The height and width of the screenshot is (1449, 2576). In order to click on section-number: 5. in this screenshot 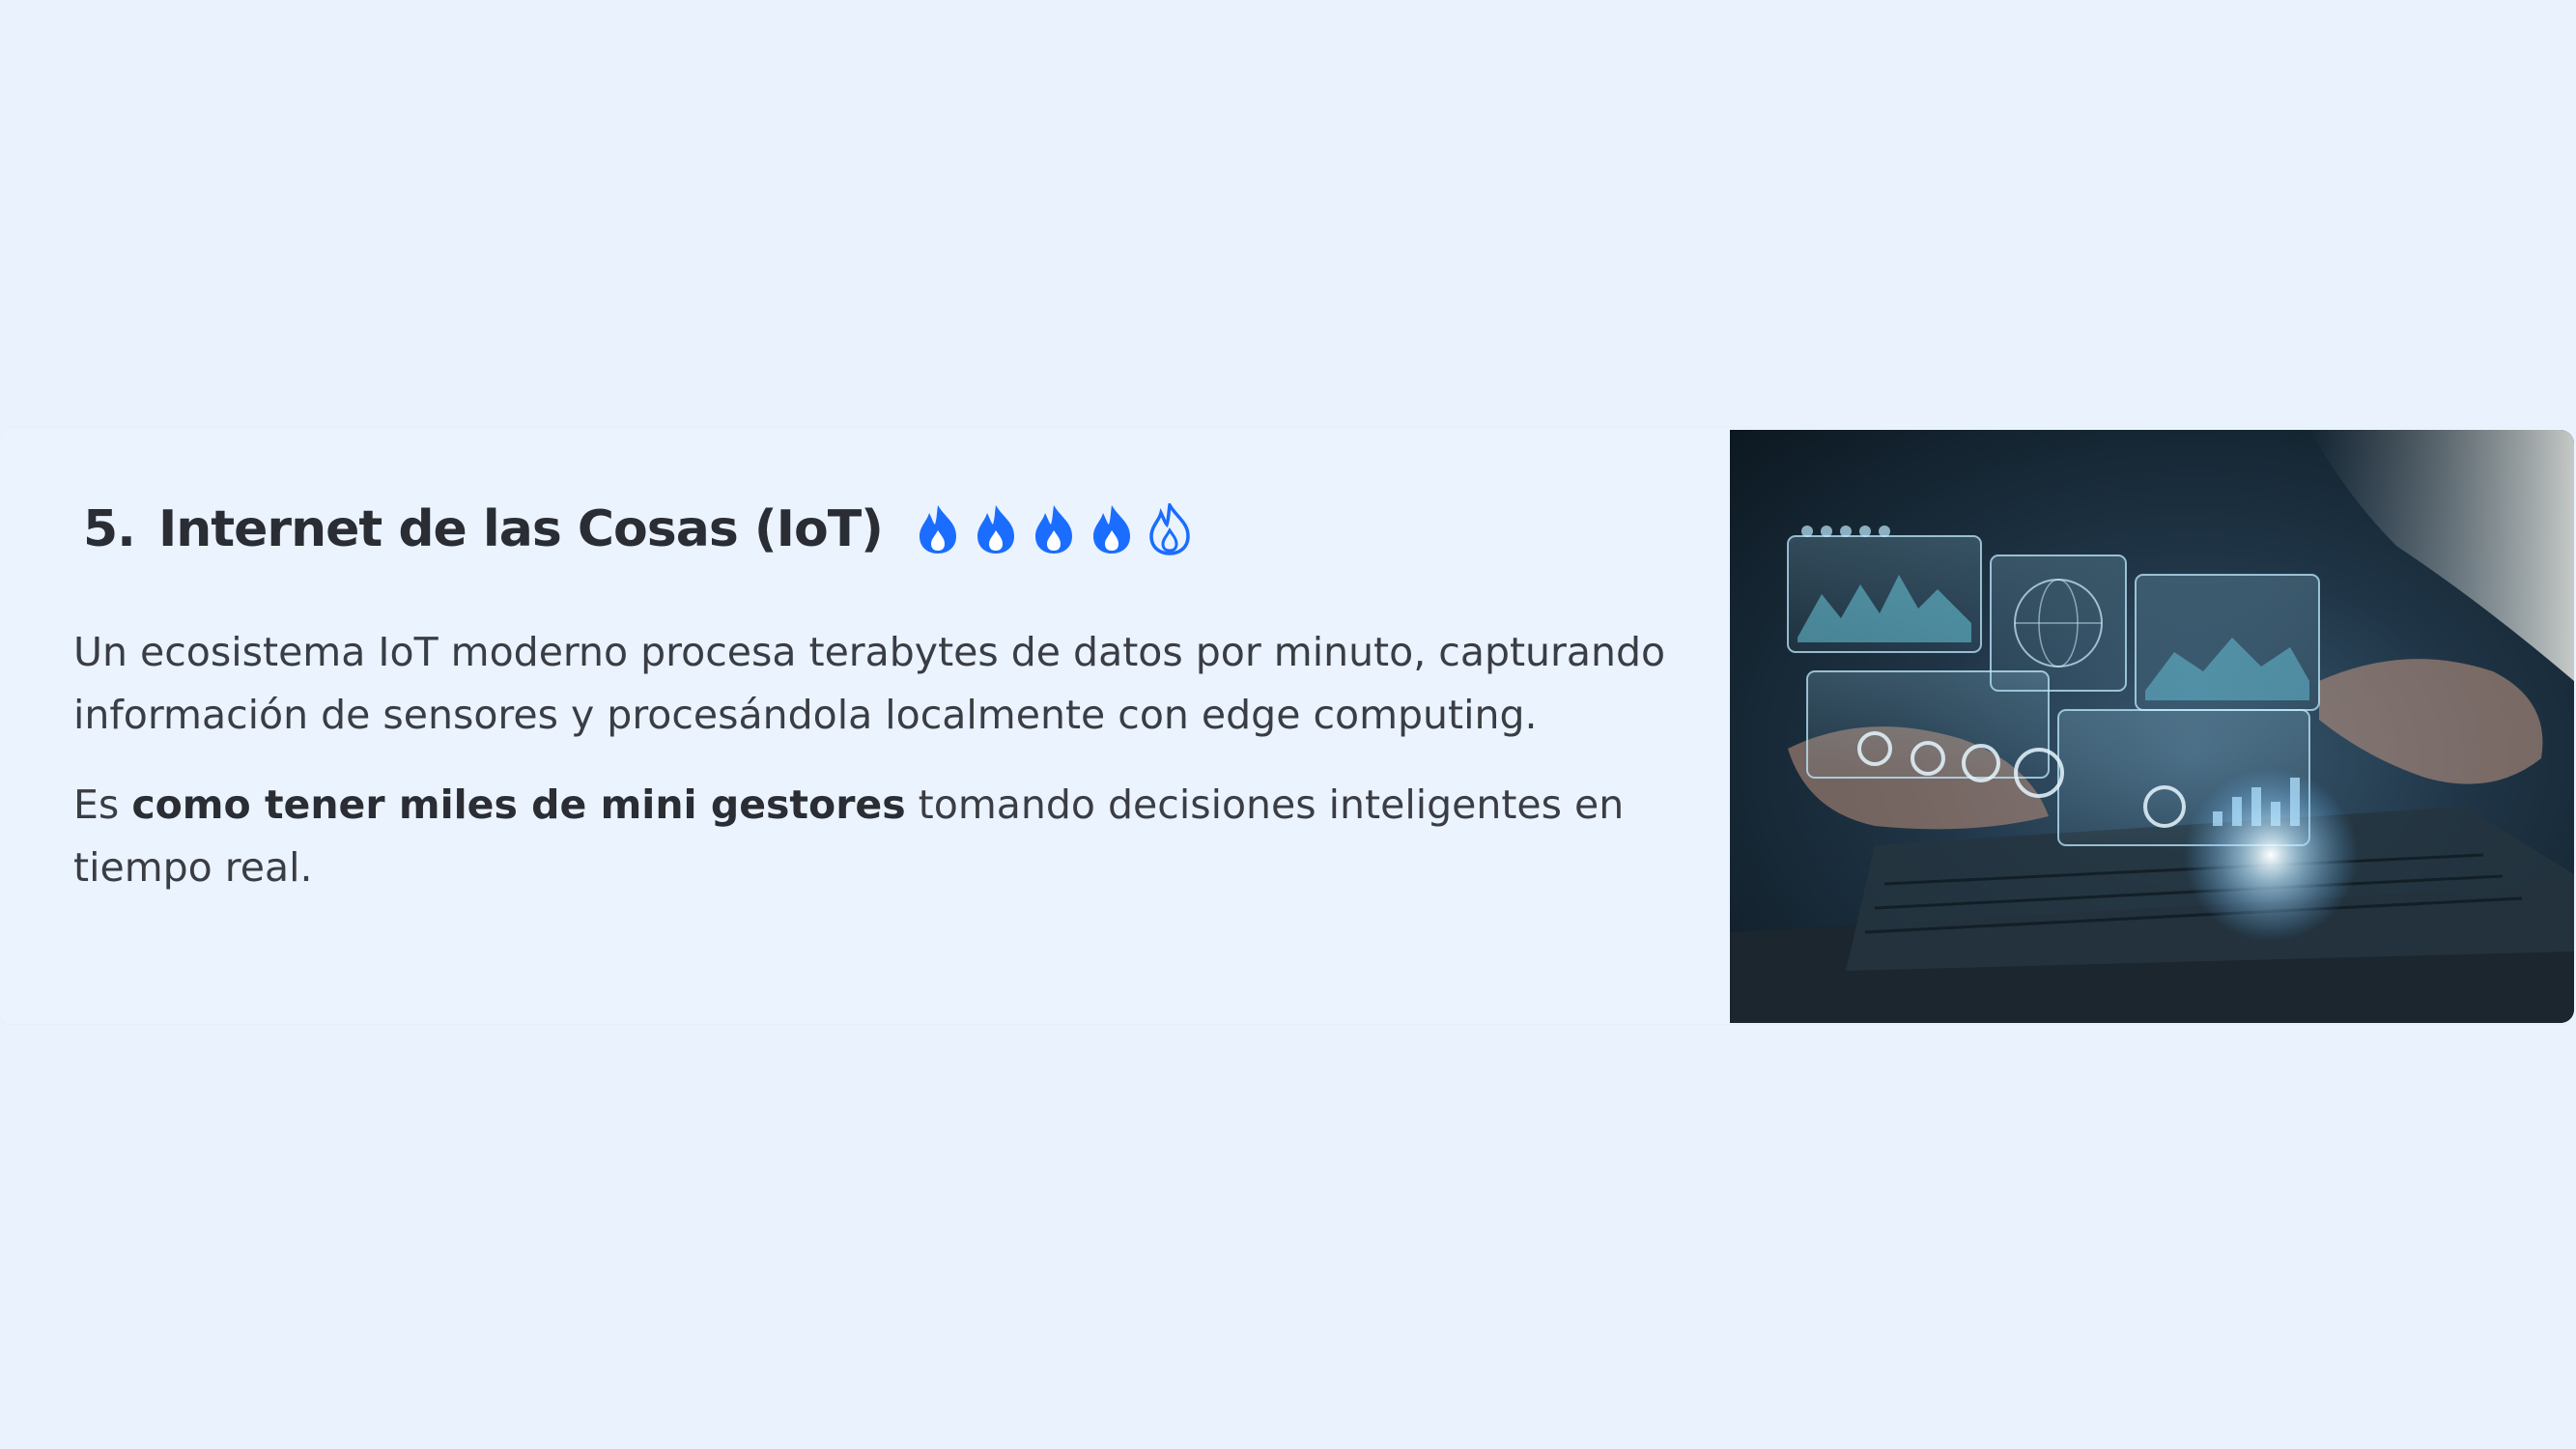, I will do `click(109, 529)`.